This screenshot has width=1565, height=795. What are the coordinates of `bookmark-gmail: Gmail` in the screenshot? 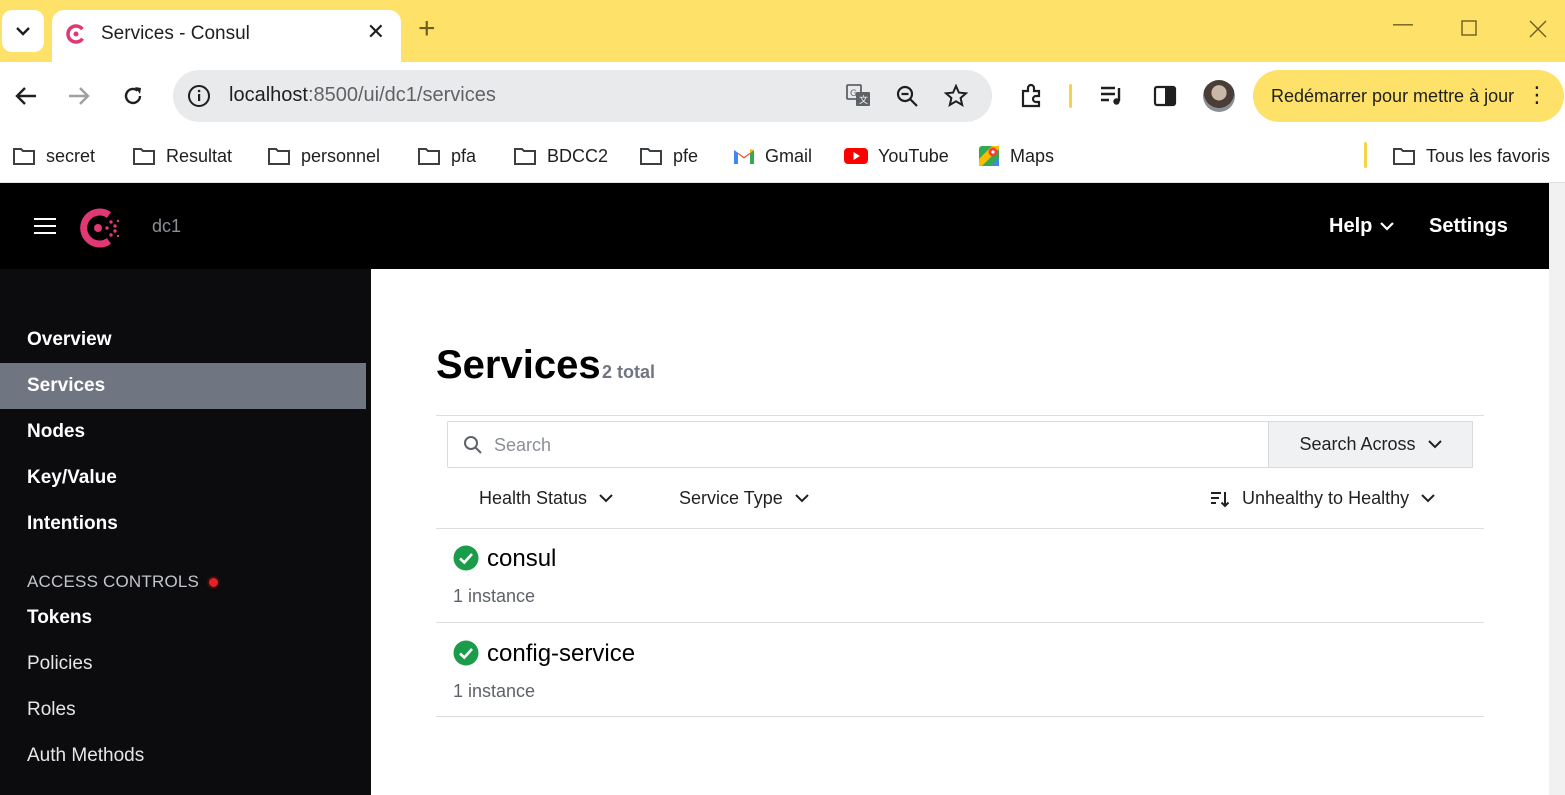 It's located at (772, 156).